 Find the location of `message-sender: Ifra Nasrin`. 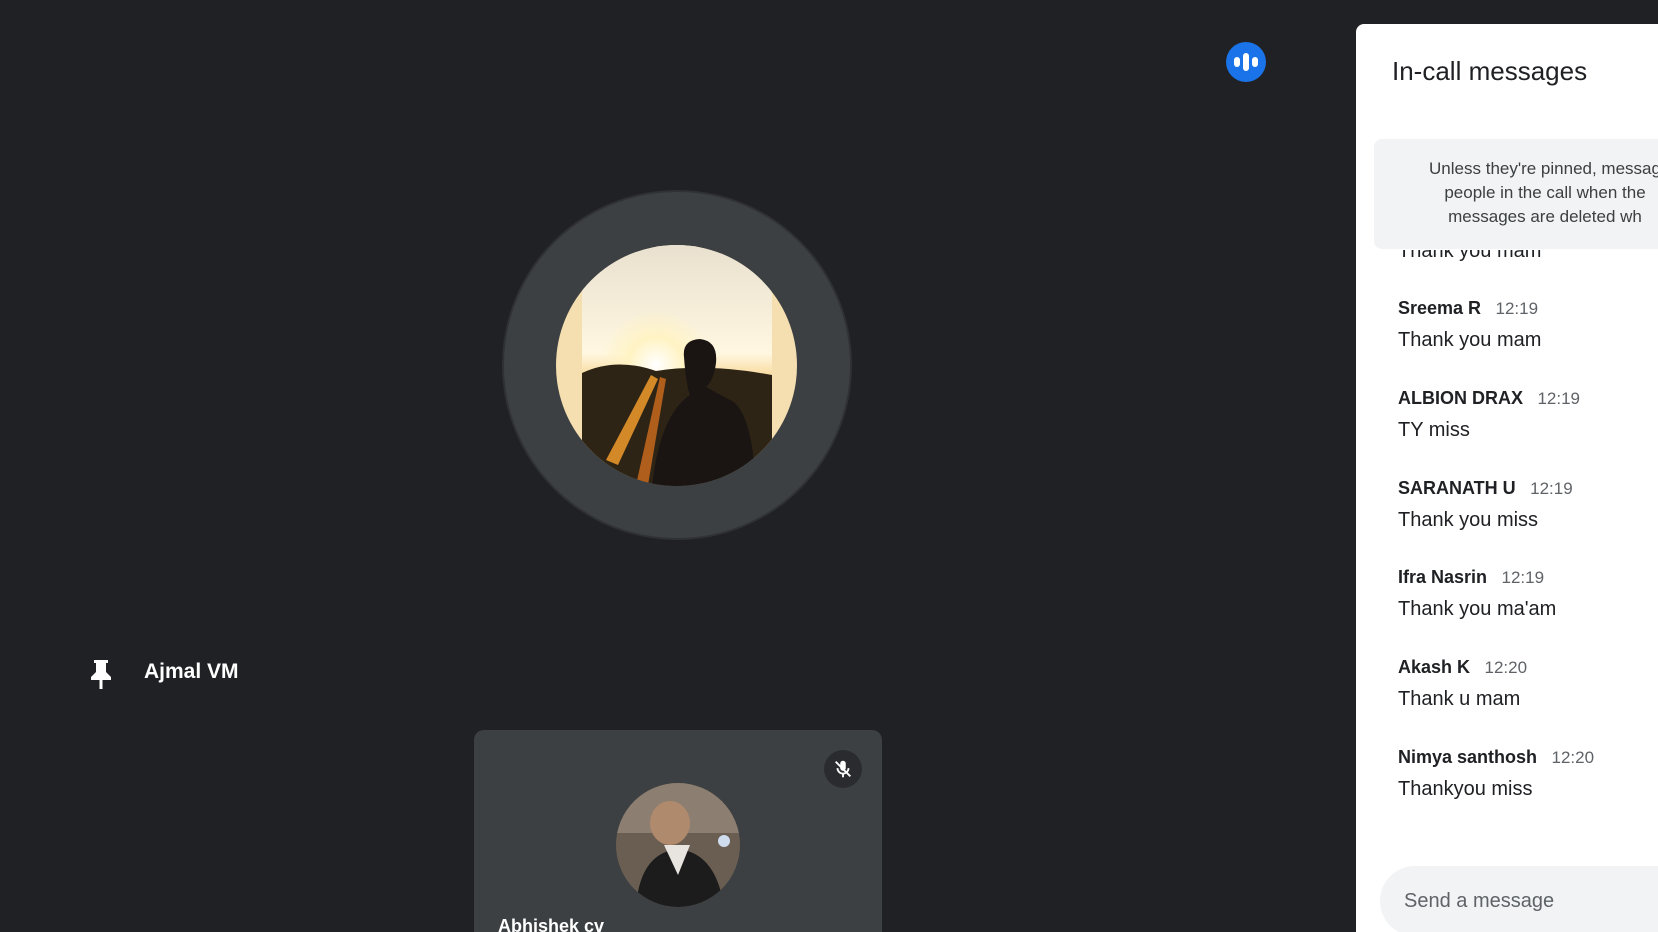

message-sender: Ifra Nasrin is located at coordinates (1443, 577).